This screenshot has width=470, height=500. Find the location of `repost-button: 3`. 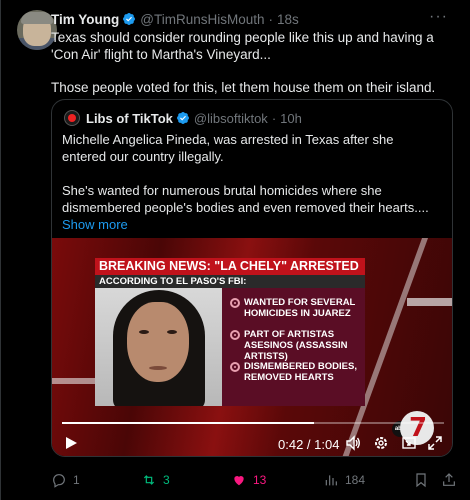

repost-button: 3 is located at coordinates (155, 480).